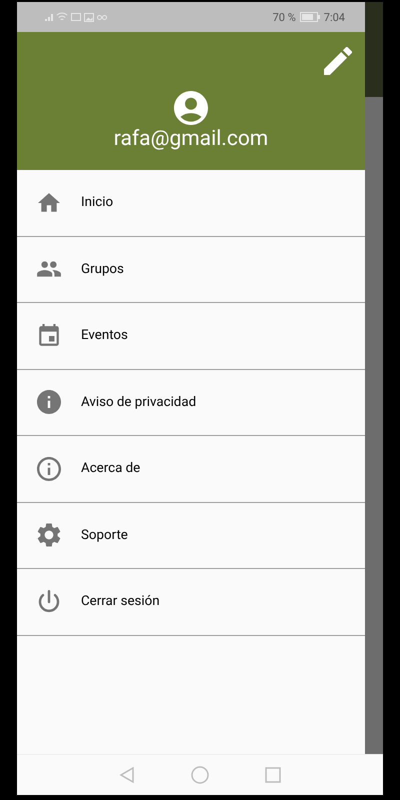  Describe the element at coordinates (127, 775) in the screenshot. I see `back-icon` at that location.